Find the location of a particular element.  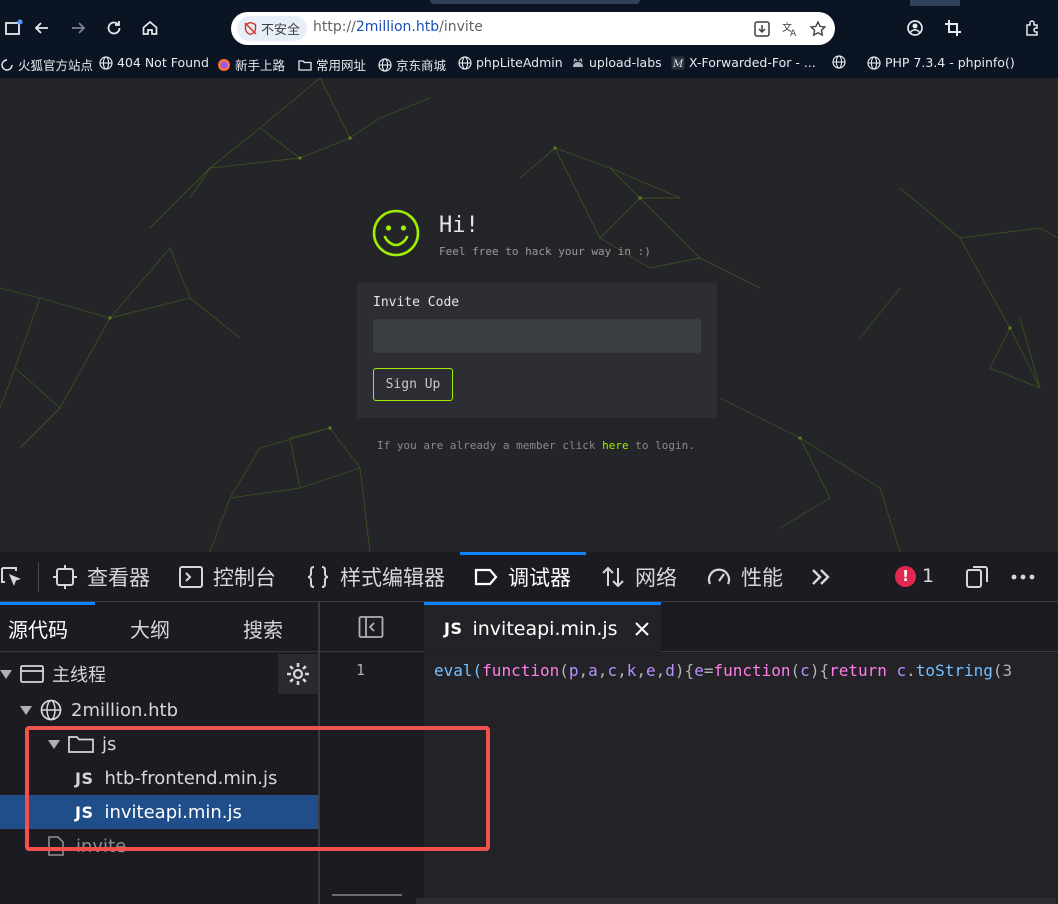

cat-icon is located at coordinates (578, 62).